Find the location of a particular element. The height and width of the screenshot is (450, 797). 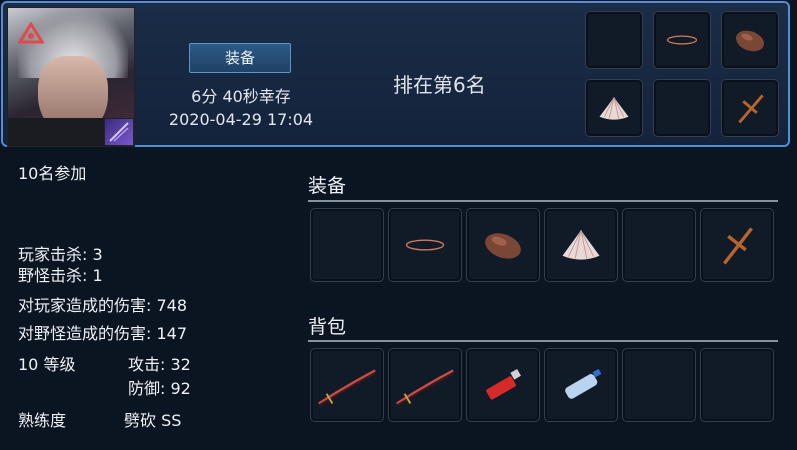

character-portrait is located at coordinates (71, 77).